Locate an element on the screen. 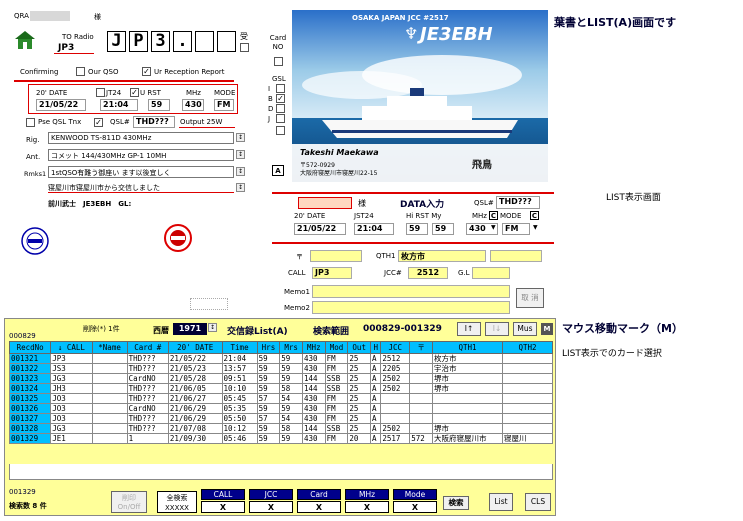 The height and width of the screenshot is (521, 743). col-time: Time is located at coordinates (239, 347).